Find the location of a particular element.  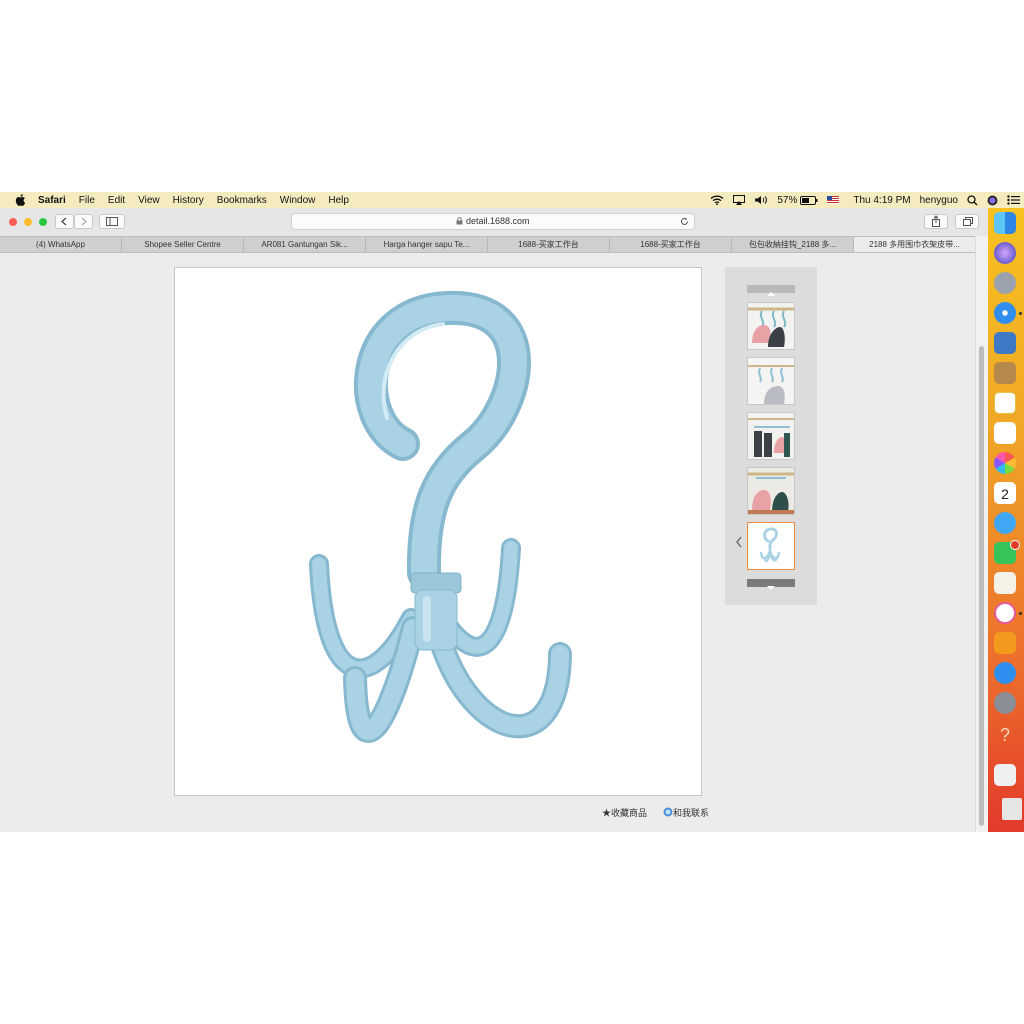

favorite-product-link: ★收藏商品 is located at coordinates (624, 812).